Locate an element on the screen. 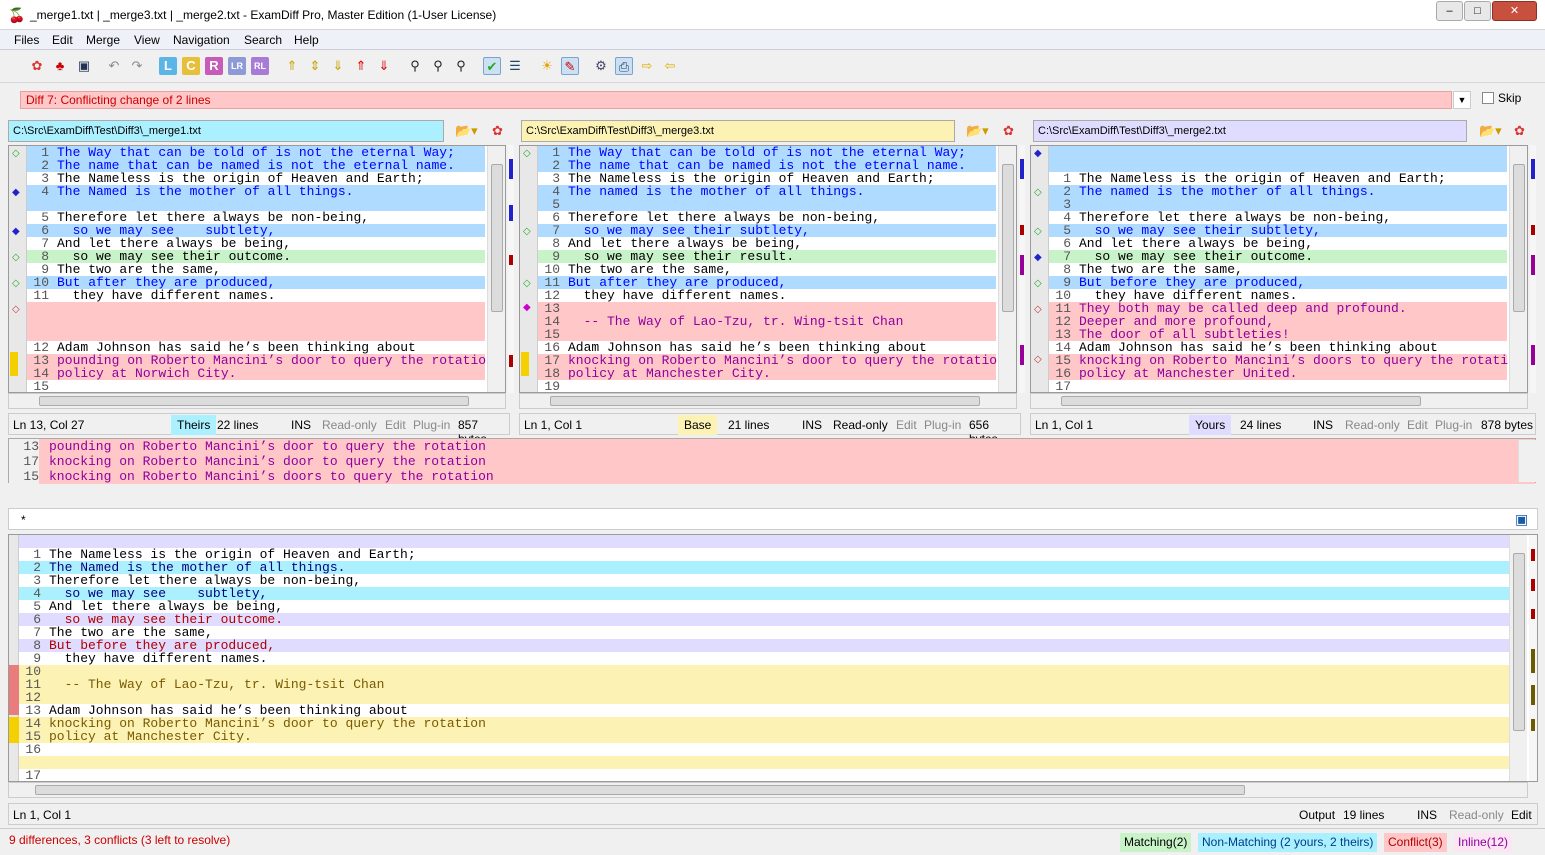 The height and width of the screenshot is (855, 1545). plugins-icon: ⚙ is located at coordinates (601, 66).